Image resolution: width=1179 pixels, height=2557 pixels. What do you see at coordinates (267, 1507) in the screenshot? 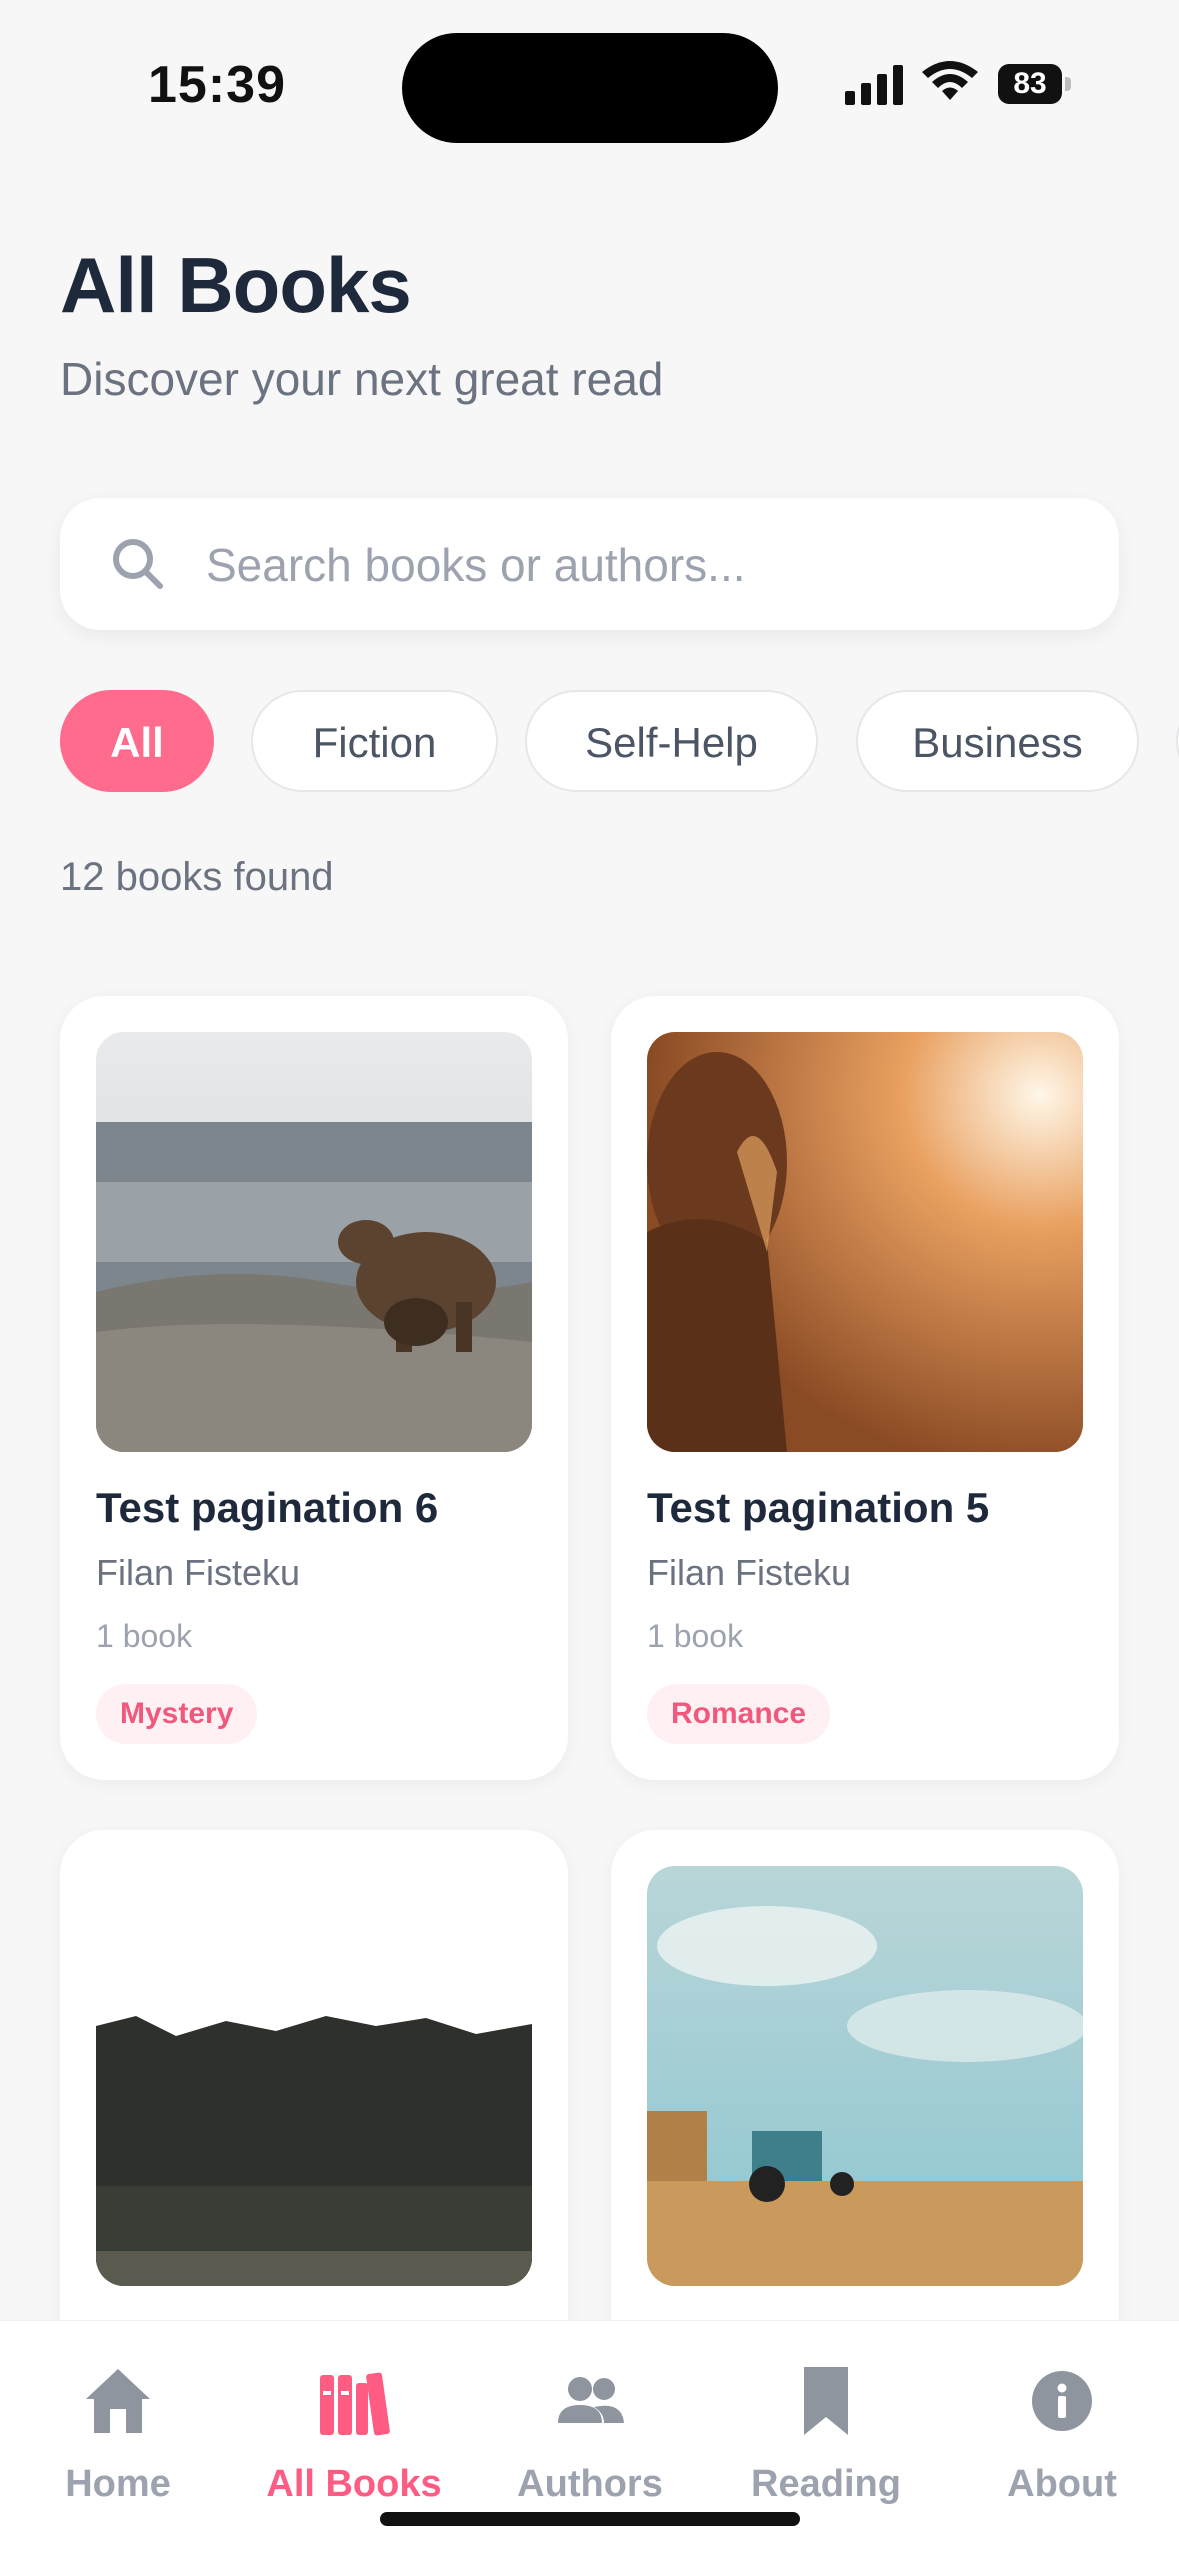
I see `book-title: Test pagination 6` at bounding box center [267, 1507].